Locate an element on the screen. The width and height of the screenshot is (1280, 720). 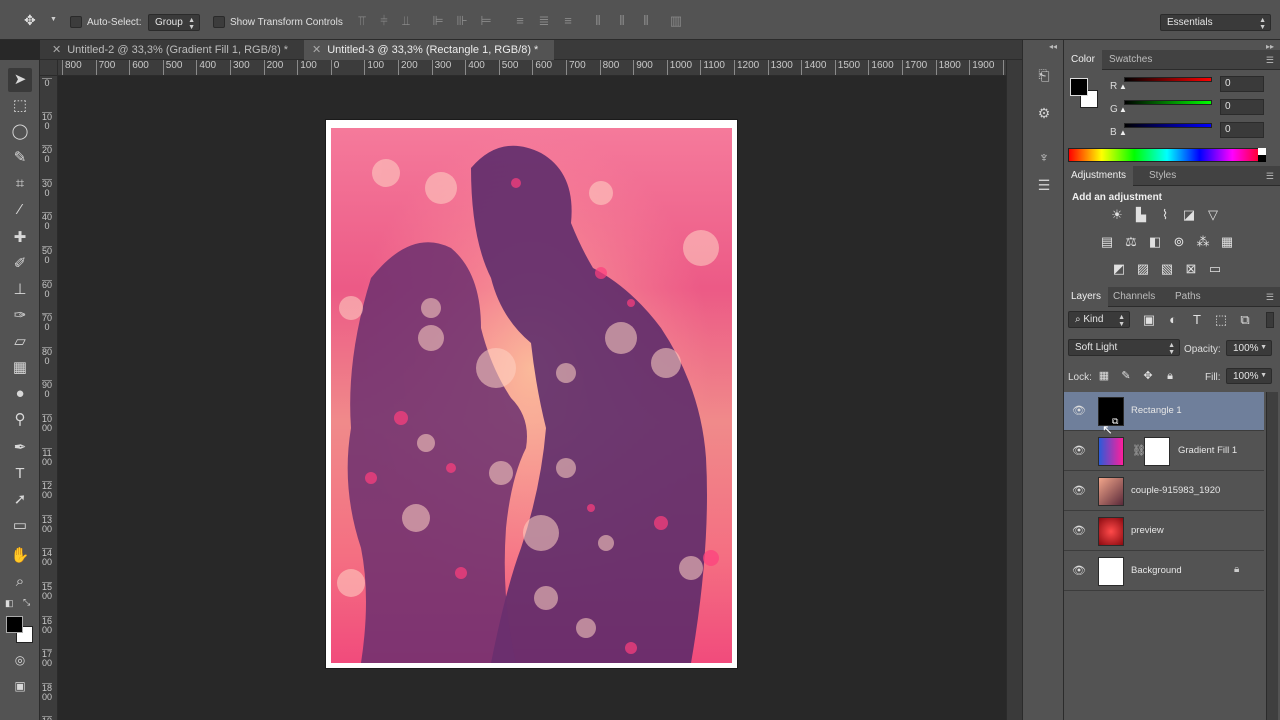
lock-image-icon: ✎ is located at coordinates (1126, 376).